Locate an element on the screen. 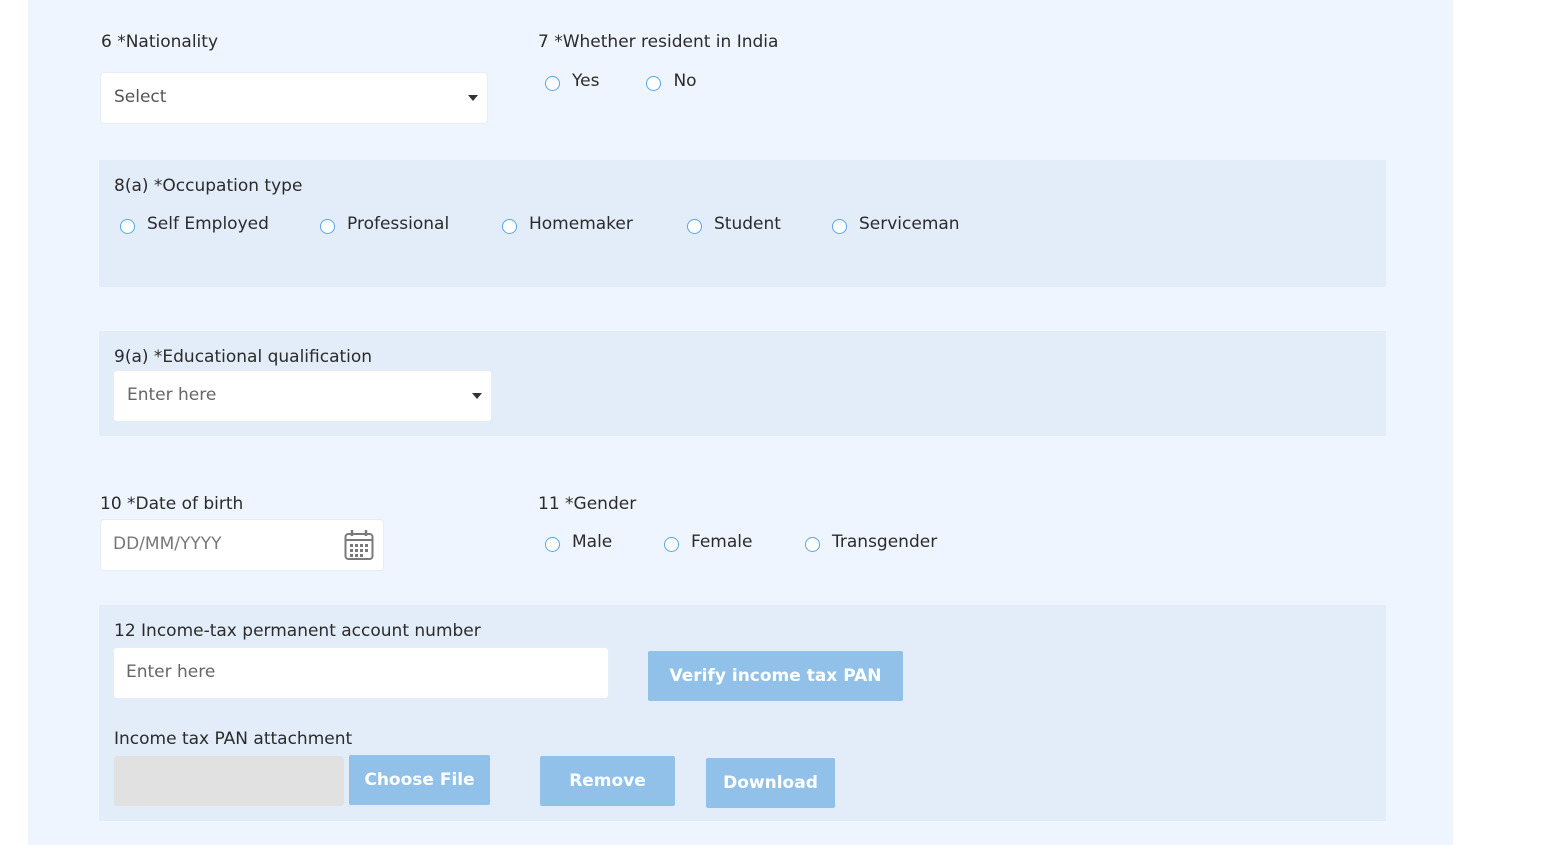  nationality-select: Select is located at coordinates (294, 98).